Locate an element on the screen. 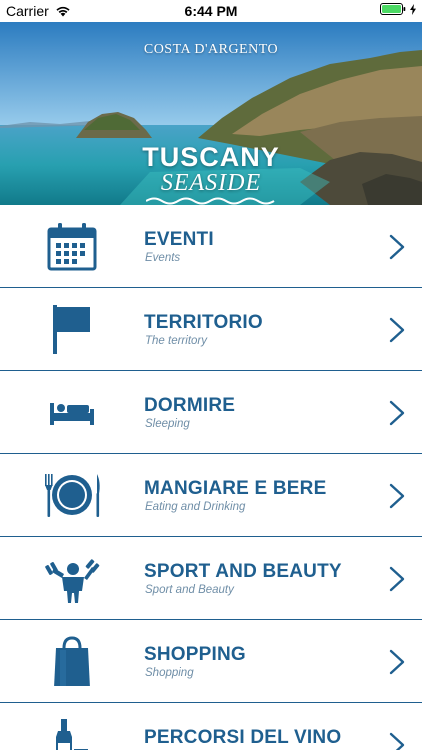  menu-item-shopping: SHOPPING Shopping is located at coordinates (211, 661).